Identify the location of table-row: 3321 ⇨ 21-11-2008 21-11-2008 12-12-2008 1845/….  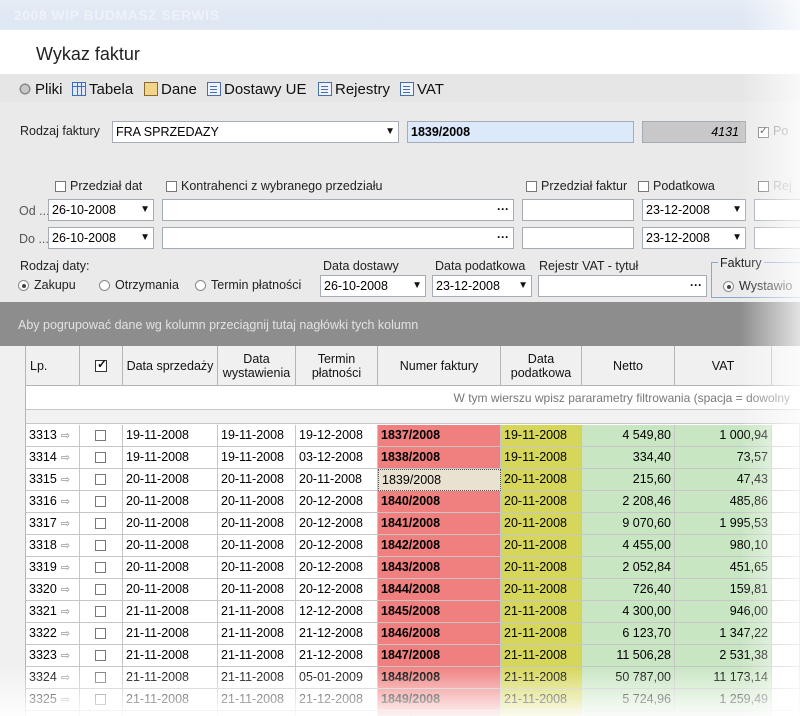
(413, 612).